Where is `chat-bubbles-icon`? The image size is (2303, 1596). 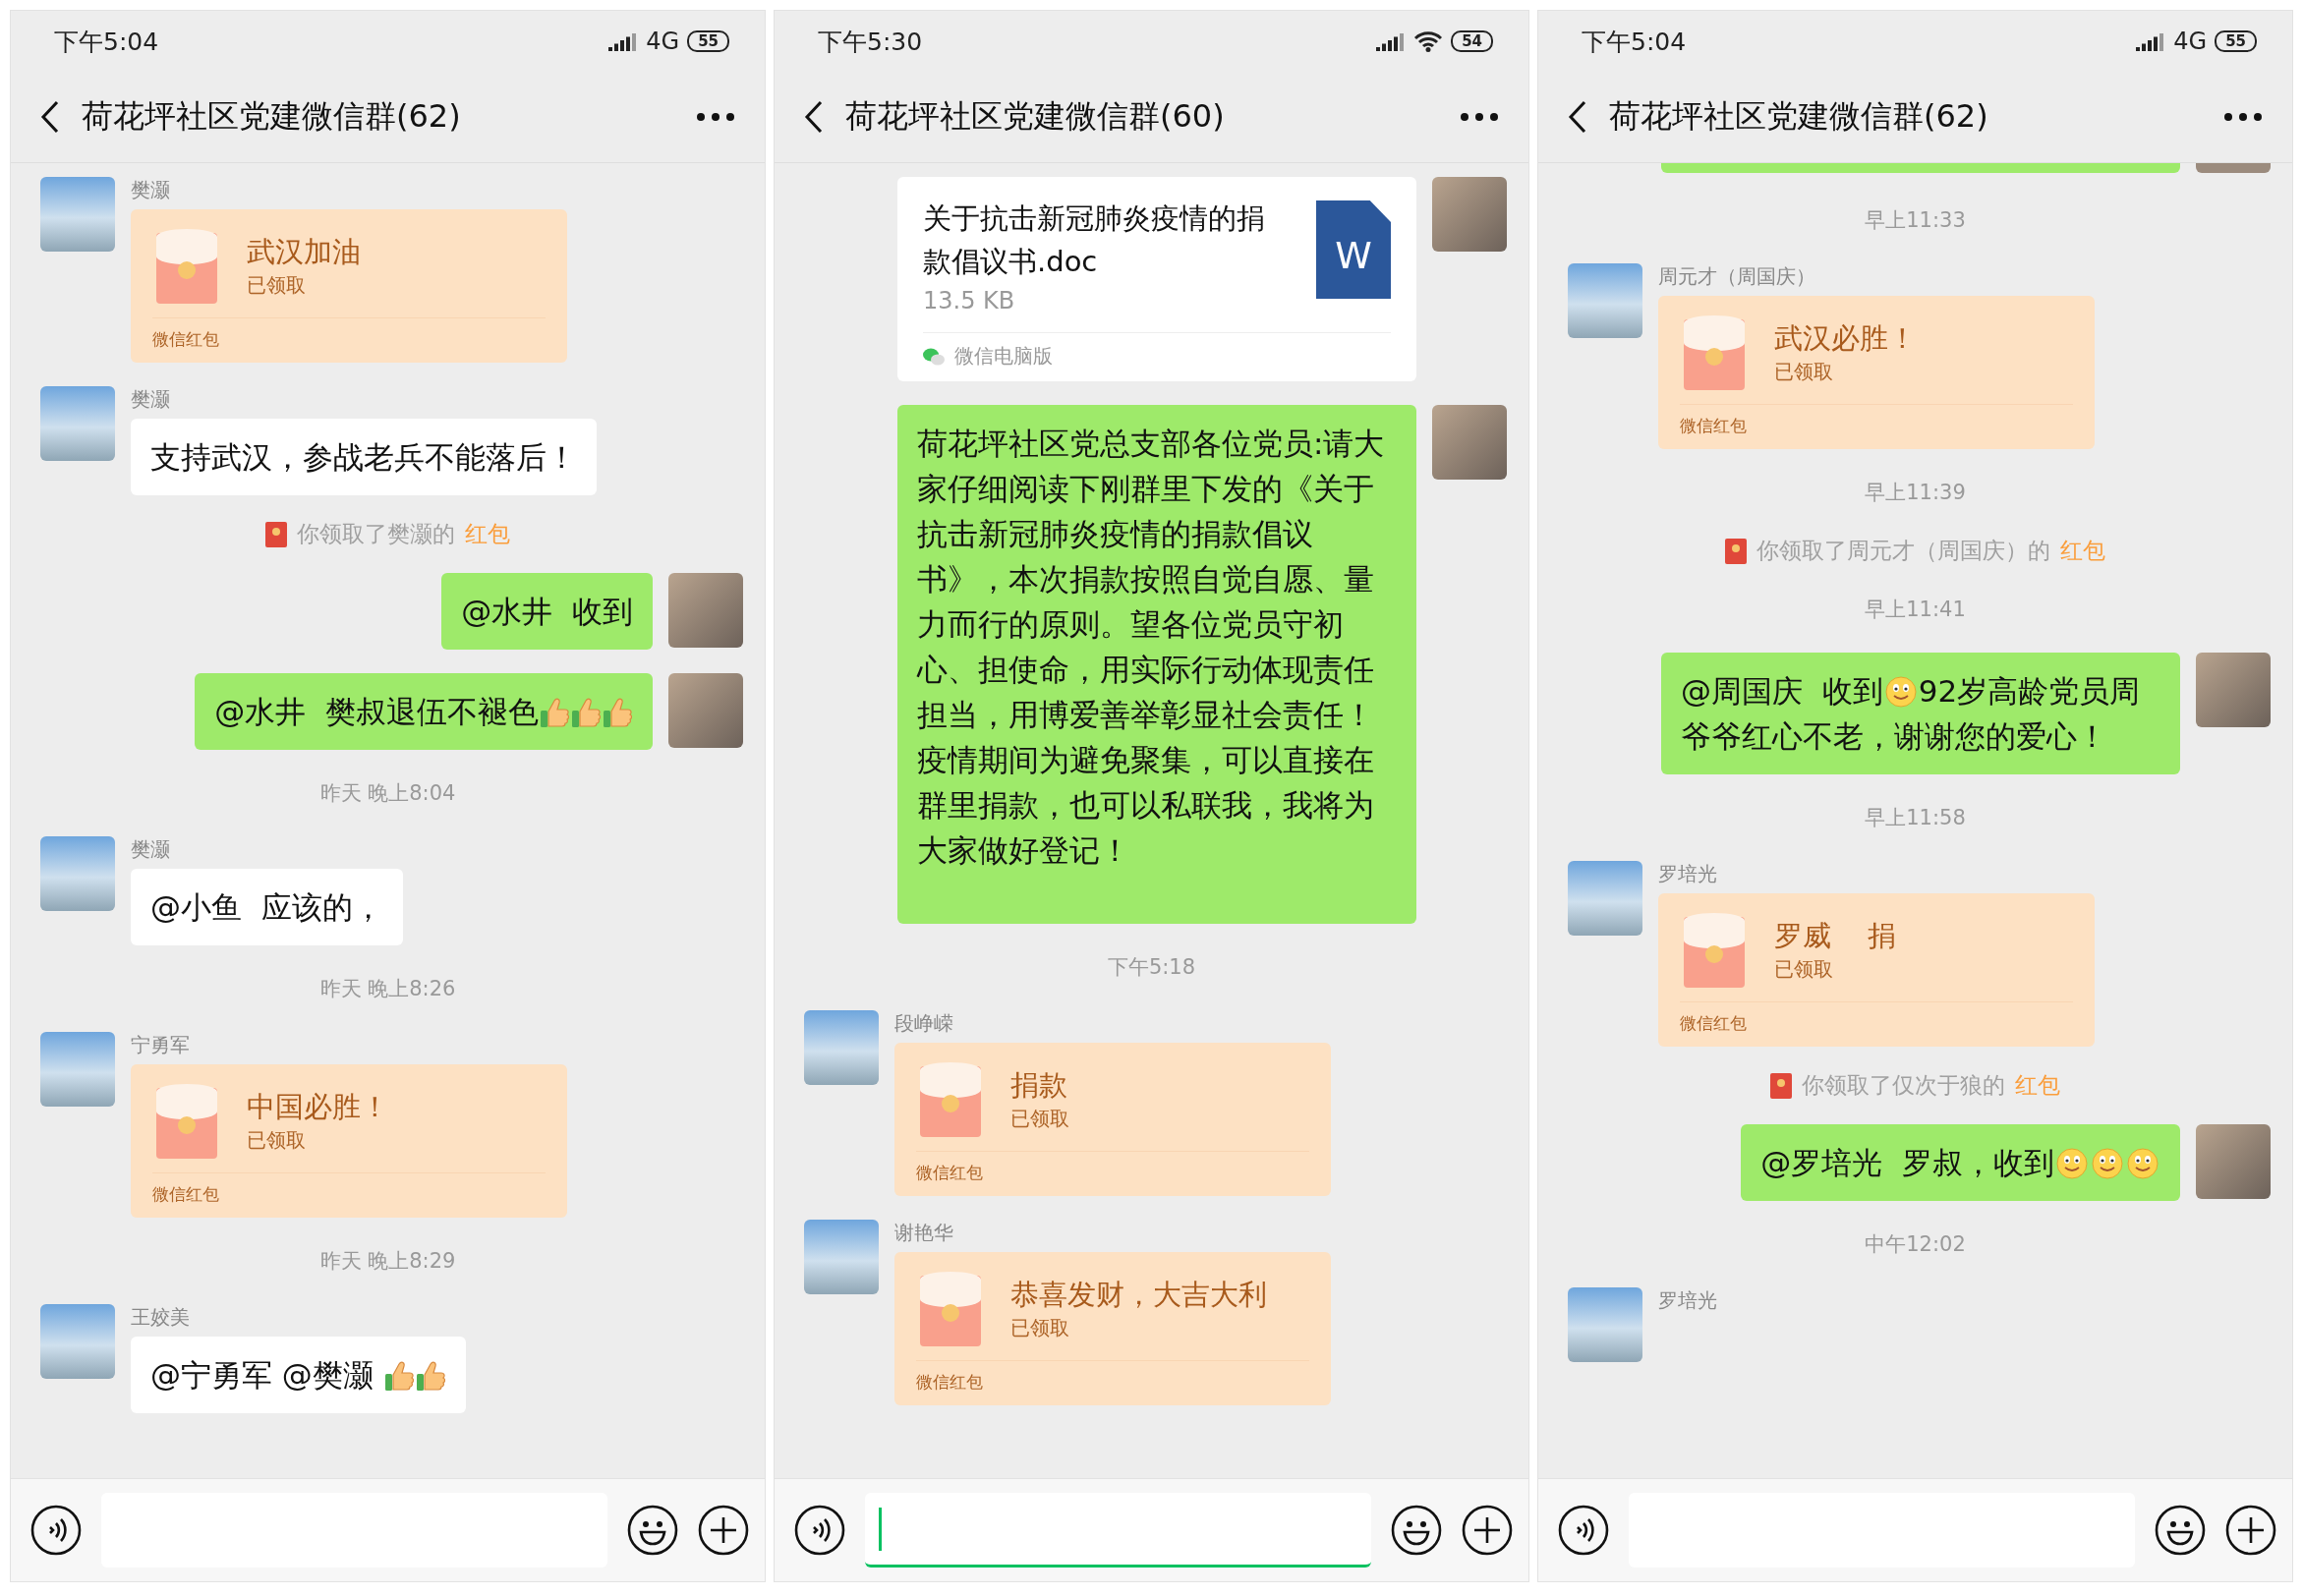 chat-bubbles-icon is located at coordinates (934, 356).